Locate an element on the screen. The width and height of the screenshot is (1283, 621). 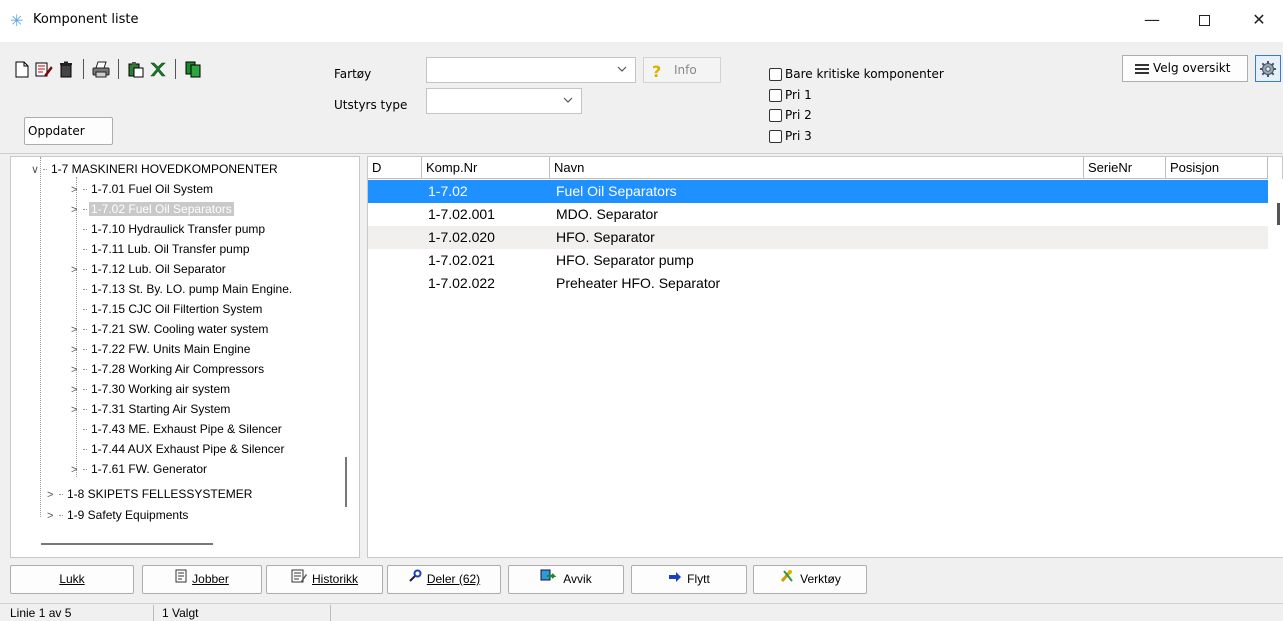
tree-item: 1-7.43 ME. Exhaust Pipe & Silencer is located at coordinates (177, 429).